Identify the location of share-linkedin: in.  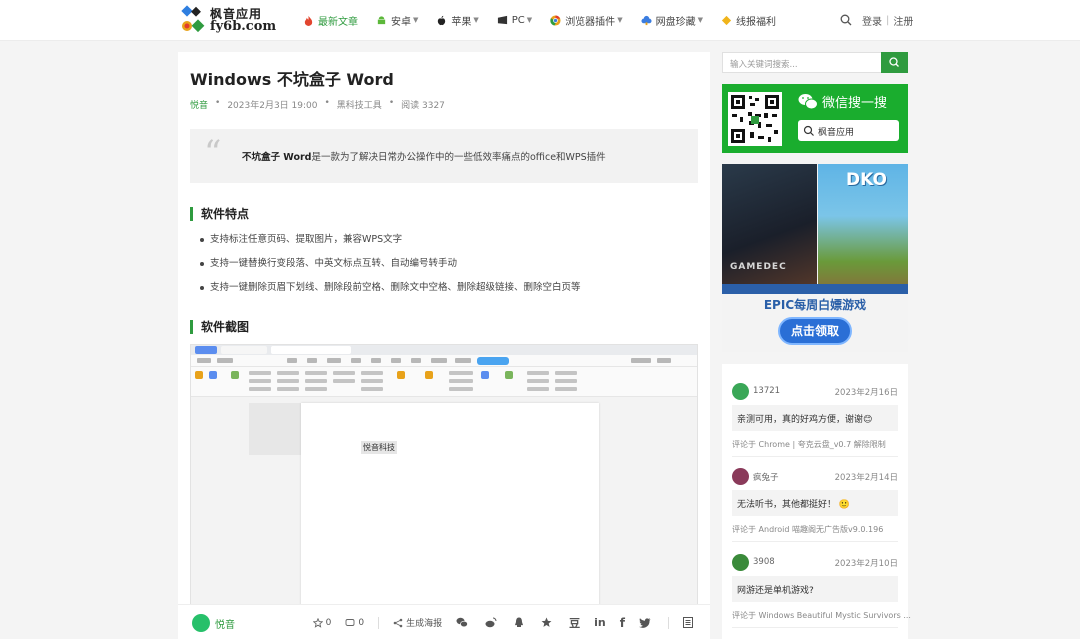
(600, 622).